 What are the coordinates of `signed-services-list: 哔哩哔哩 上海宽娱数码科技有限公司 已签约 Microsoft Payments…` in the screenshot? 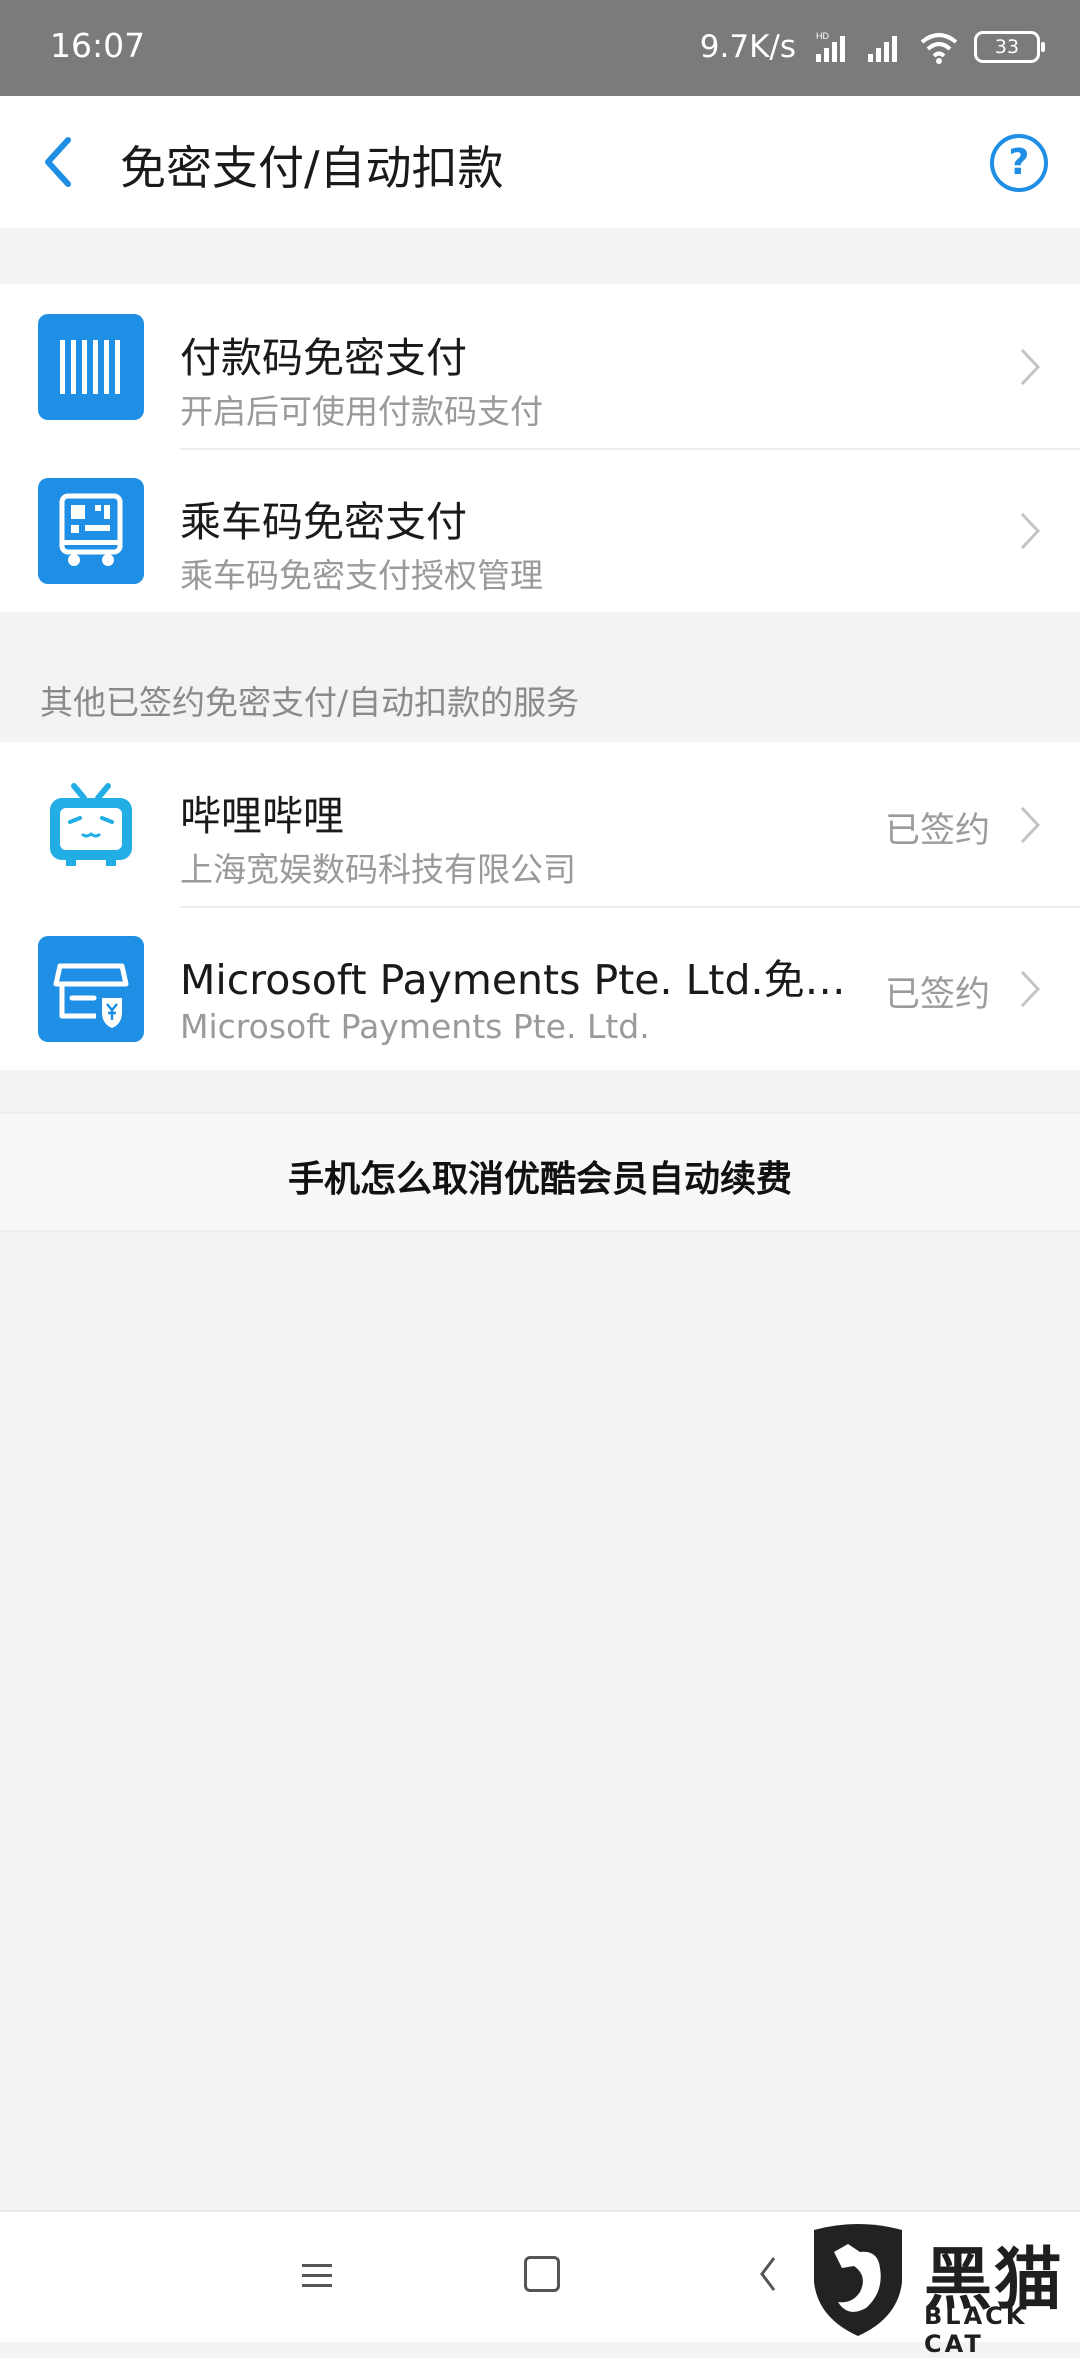 It's located at (540, 906).